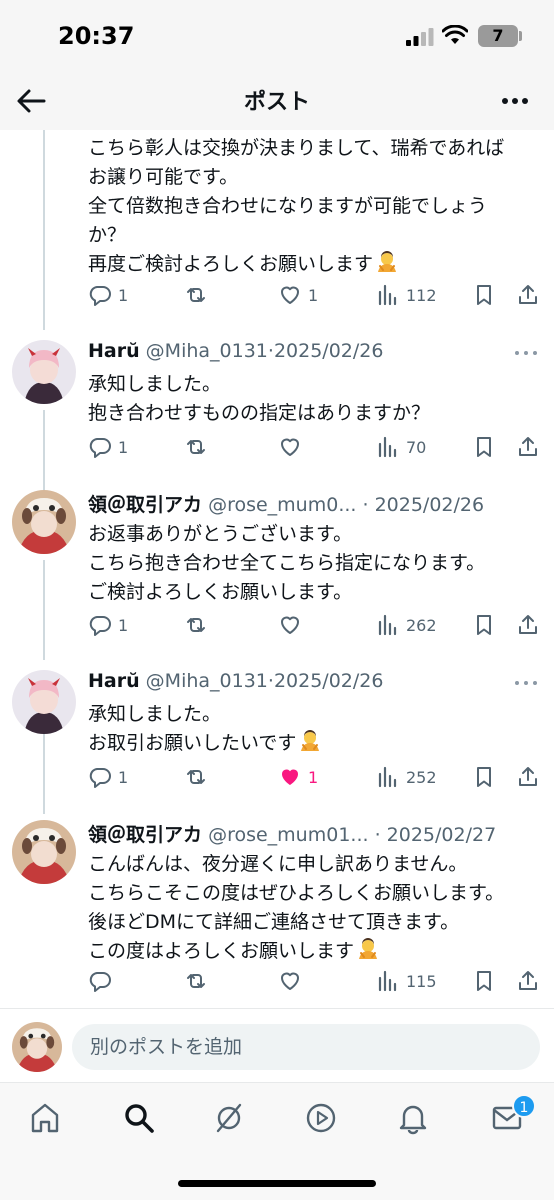  What do you see at coordinates (421, 981) in the screenshot?
I see `view-count: 115` at bounding box center [421, 981].